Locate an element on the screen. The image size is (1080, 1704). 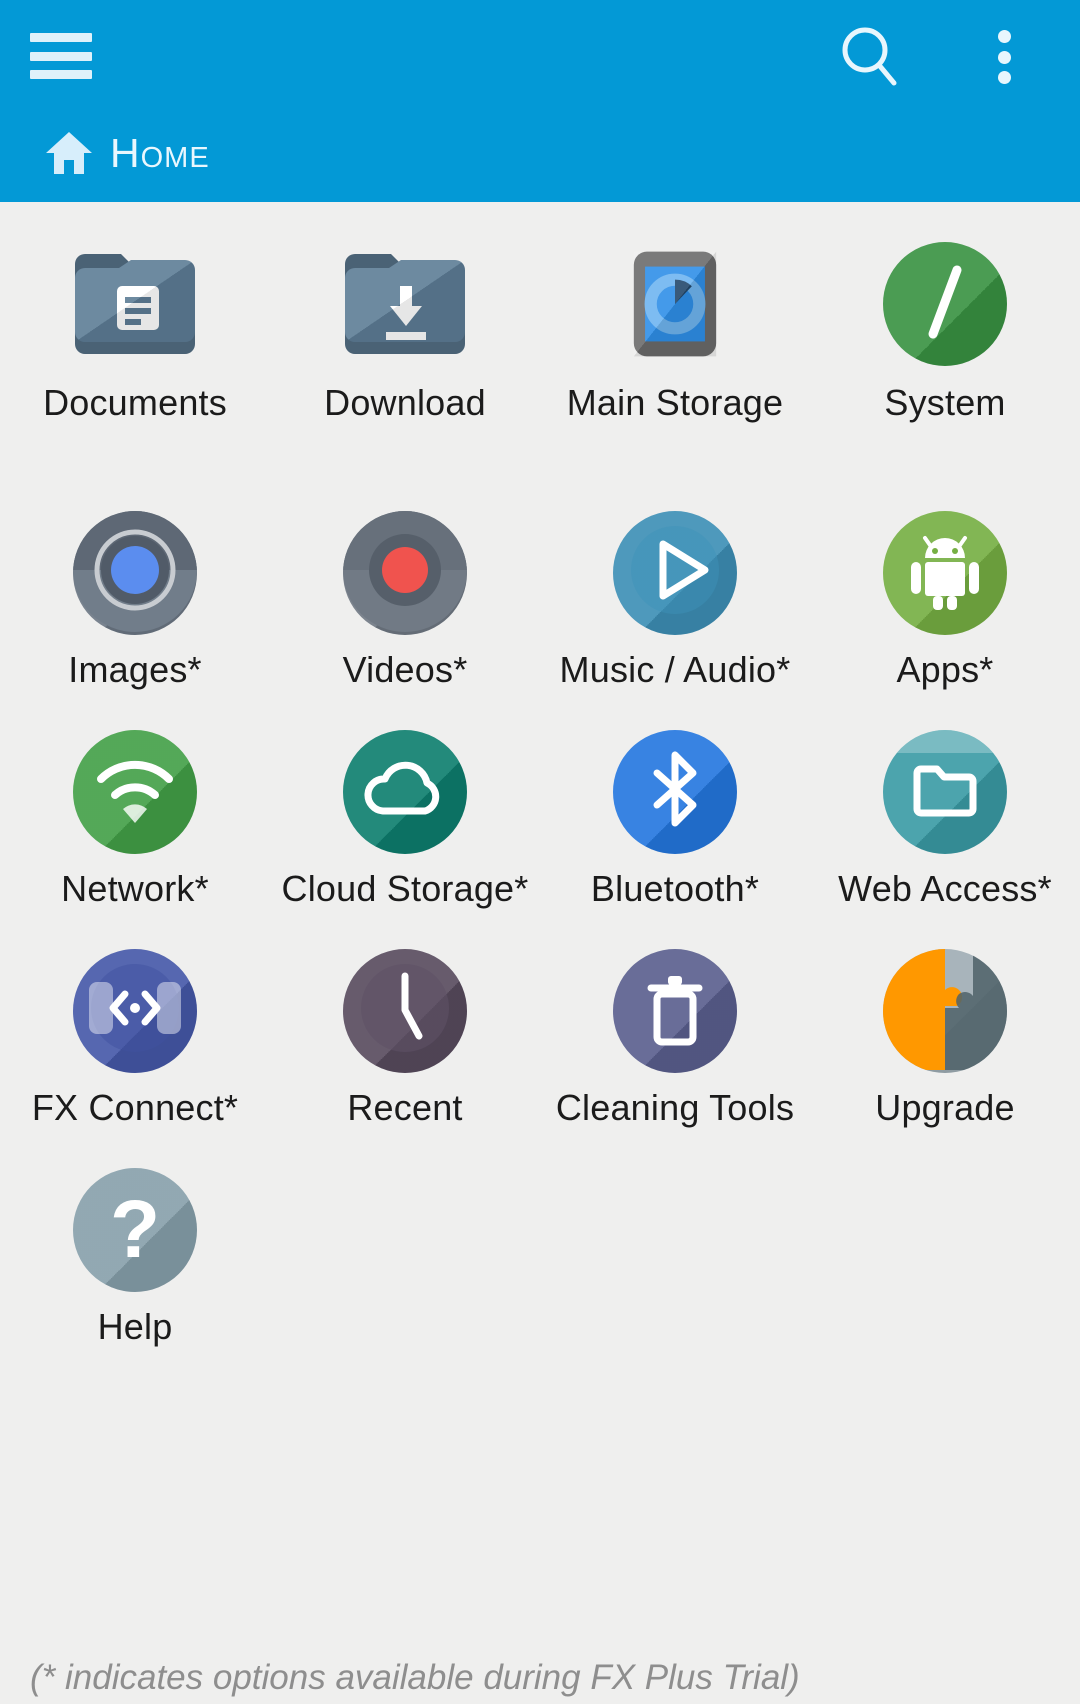
clock-icon is located at coordinates (405, 1010).